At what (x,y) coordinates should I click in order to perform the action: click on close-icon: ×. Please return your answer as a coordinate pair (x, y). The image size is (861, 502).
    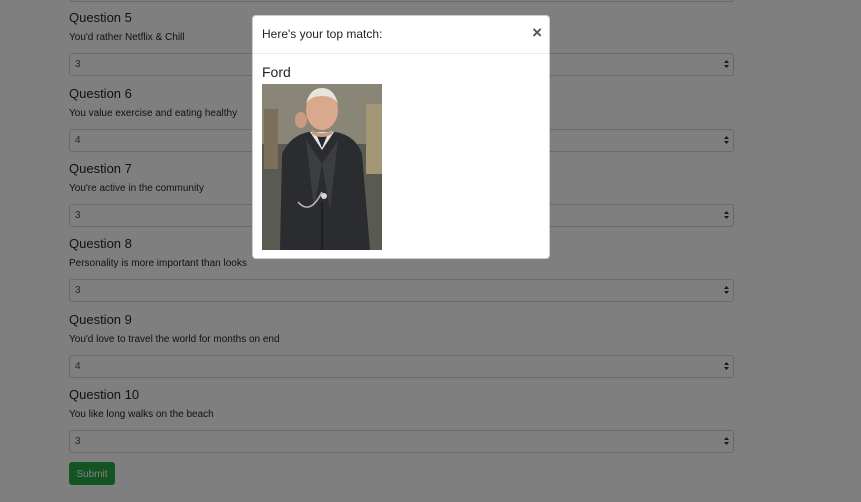
    Looking at the image, I should click on (537, 32).